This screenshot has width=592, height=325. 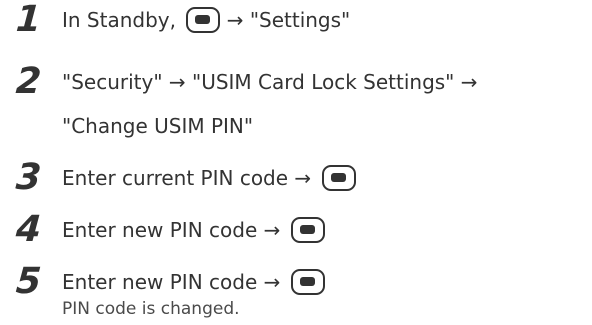 I want to click on step-text: Enter new PIN code →, so click(x=193, y=230).